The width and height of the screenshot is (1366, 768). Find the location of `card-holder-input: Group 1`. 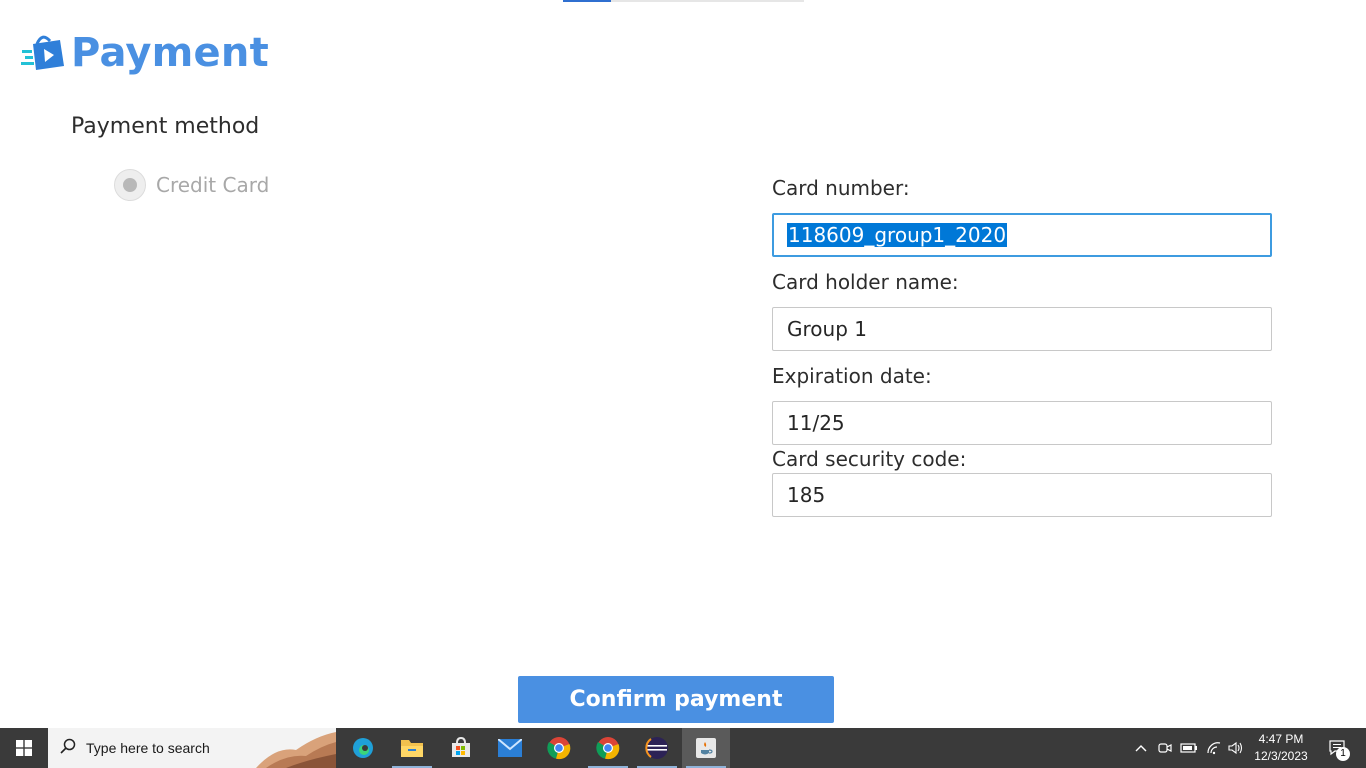

card-holder-input: Group 1 is located at coordinates (1022, 329).